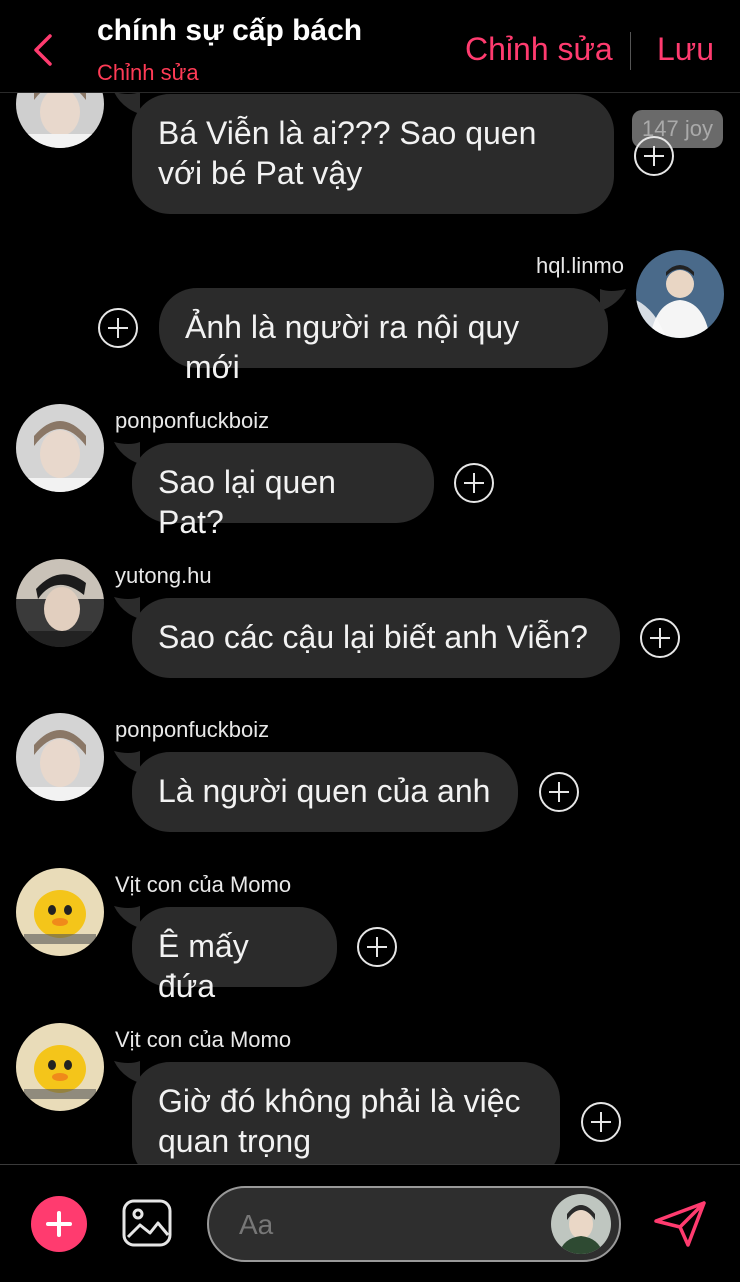 Image resolution: width=740 pixels, height=1282 pixels. I want to click on message-bubble: Là người quen của anh, so click(325, 792).